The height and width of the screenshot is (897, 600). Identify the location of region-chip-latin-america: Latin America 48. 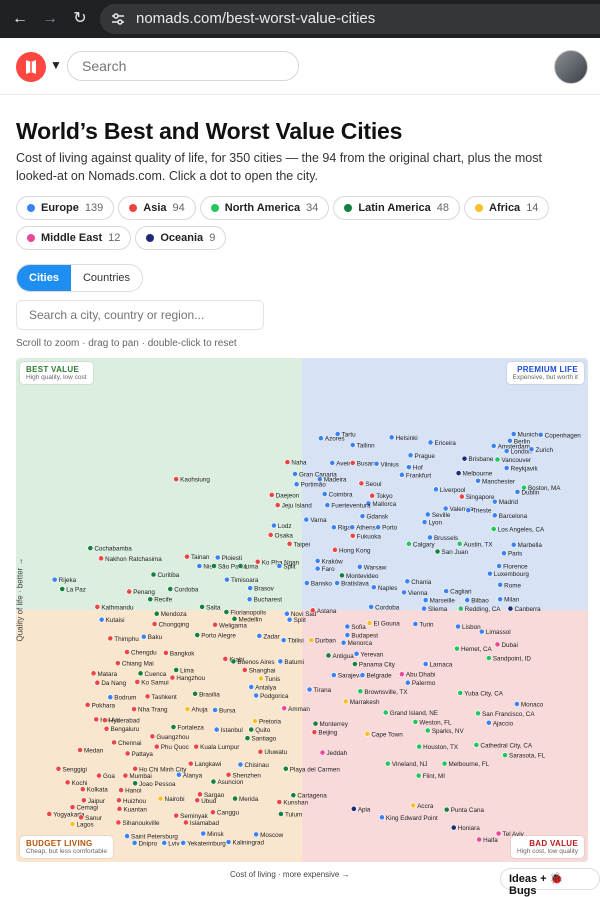
(396, 208).